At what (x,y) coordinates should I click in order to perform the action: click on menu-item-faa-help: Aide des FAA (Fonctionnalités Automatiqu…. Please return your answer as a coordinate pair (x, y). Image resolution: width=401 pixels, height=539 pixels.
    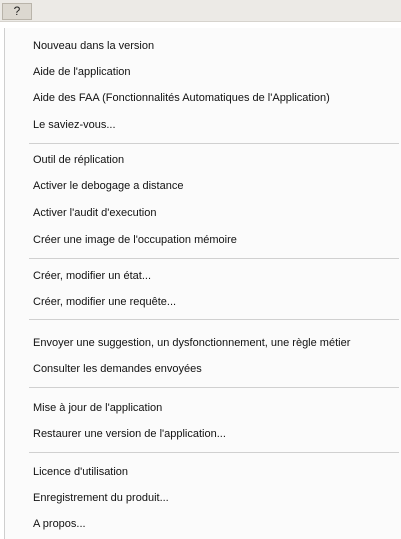
    Looking at the image, I should click on (181, 98).